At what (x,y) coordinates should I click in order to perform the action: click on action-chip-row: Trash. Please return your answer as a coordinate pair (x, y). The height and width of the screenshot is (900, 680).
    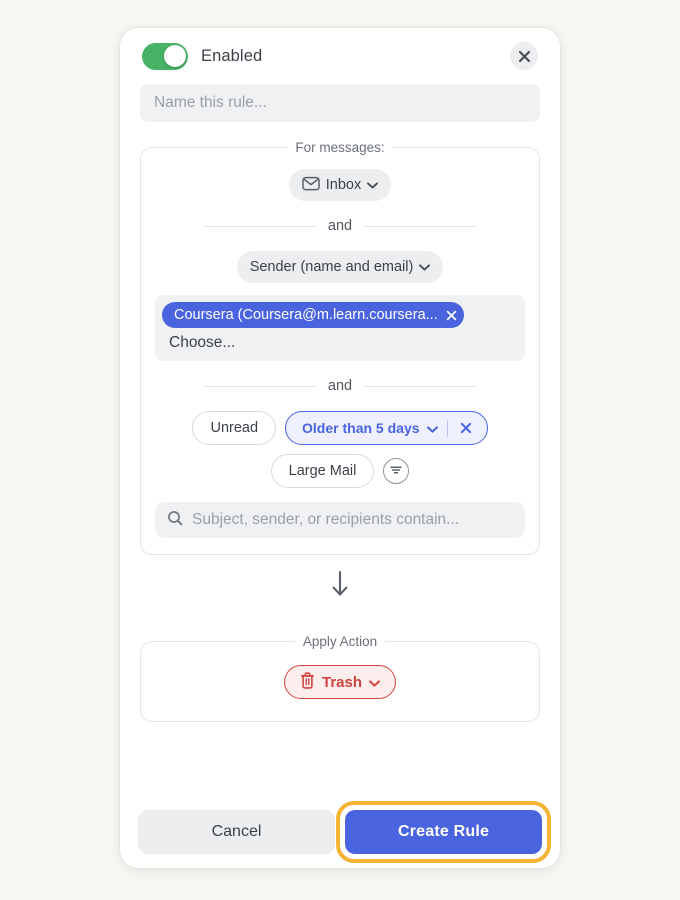
    Looking at the image, I should click on (340, 682).